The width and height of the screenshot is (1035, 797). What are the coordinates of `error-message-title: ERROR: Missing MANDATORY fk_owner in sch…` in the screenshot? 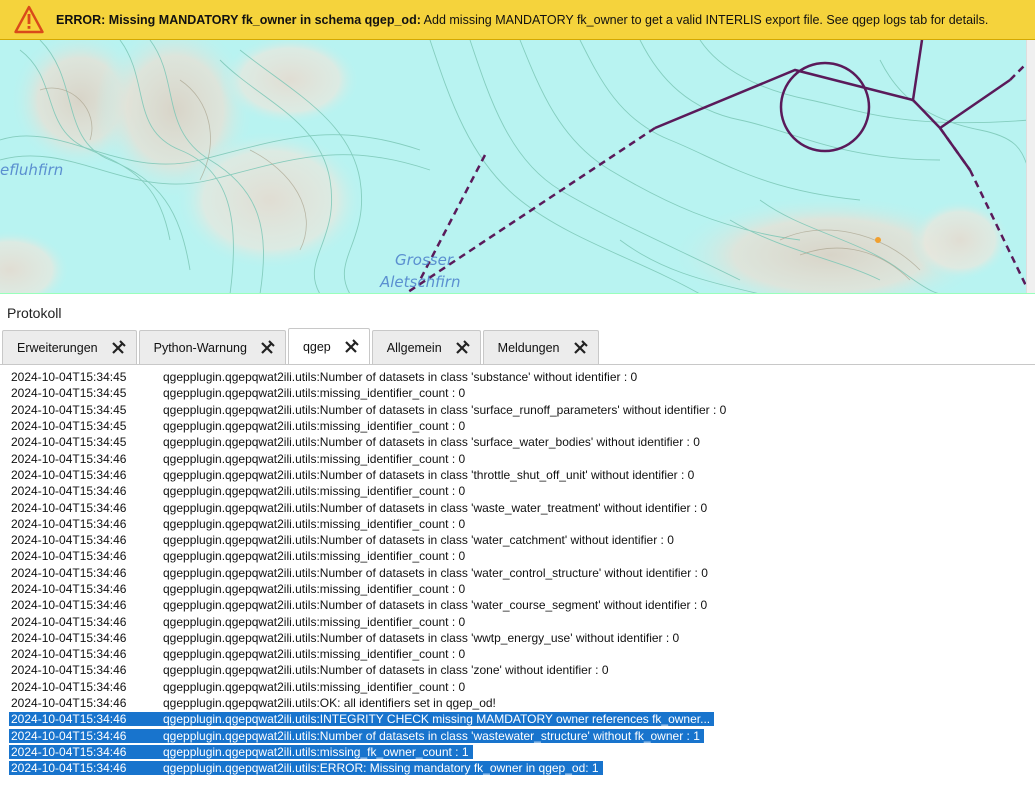 It's located at (238, 19).